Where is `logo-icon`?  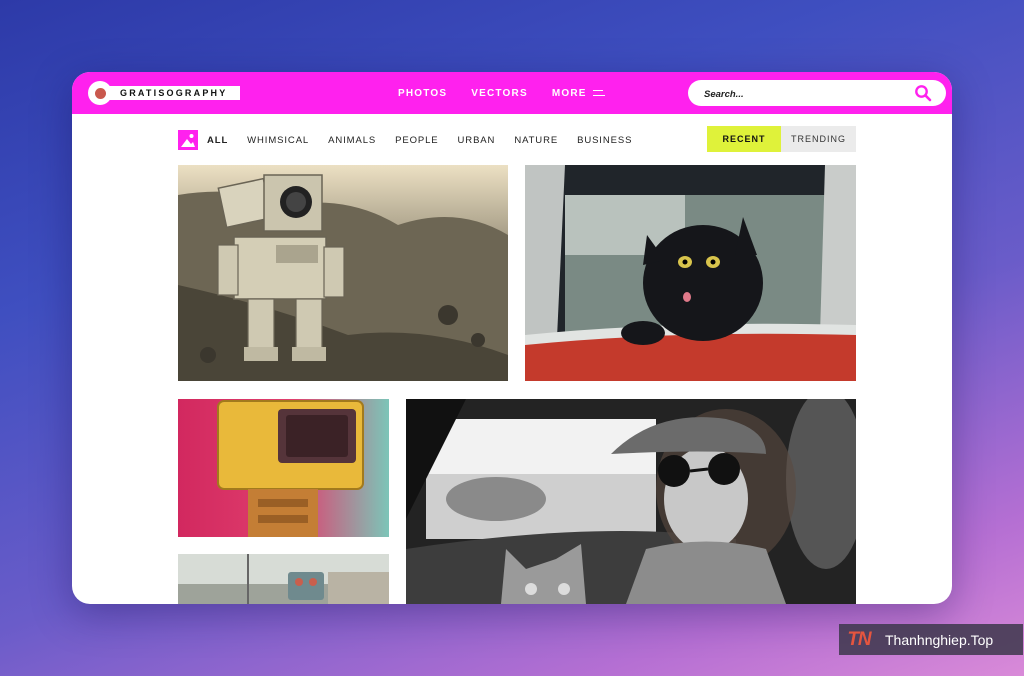 logo-icon is located at coordinates (100, 93).